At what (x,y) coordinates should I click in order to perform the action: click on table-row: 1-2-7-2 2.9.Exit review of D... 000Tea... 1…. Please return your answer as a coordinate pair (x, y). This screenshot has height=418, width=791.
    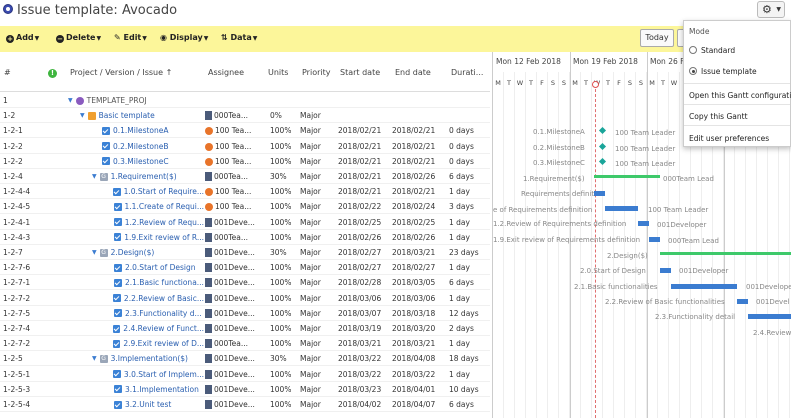
    Looking at the image, I should click on (245, 344).